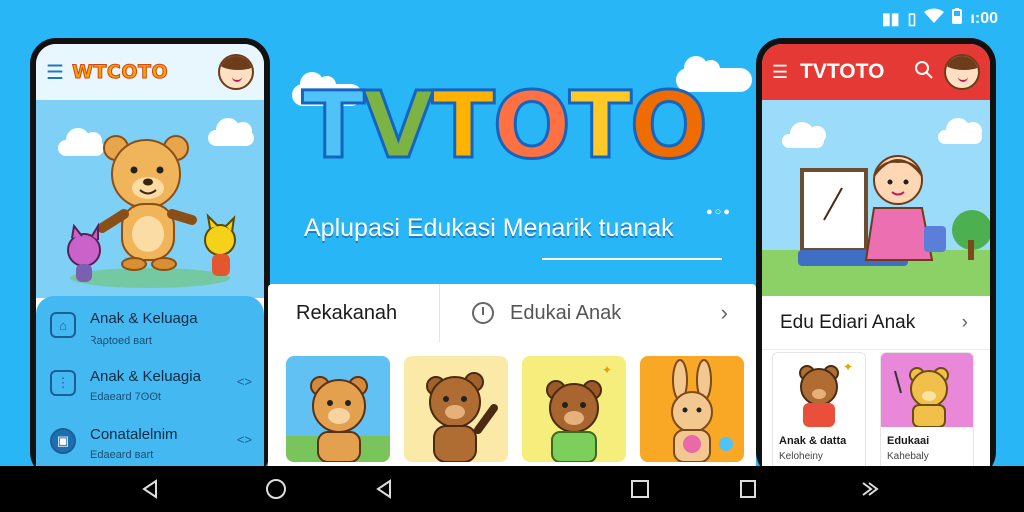 This screenshot has height=512, width=1024. What do you see at coordinates (151, 211) in the screenshot?
I see `bear-character-illustration` at bounding box center [151, 211].